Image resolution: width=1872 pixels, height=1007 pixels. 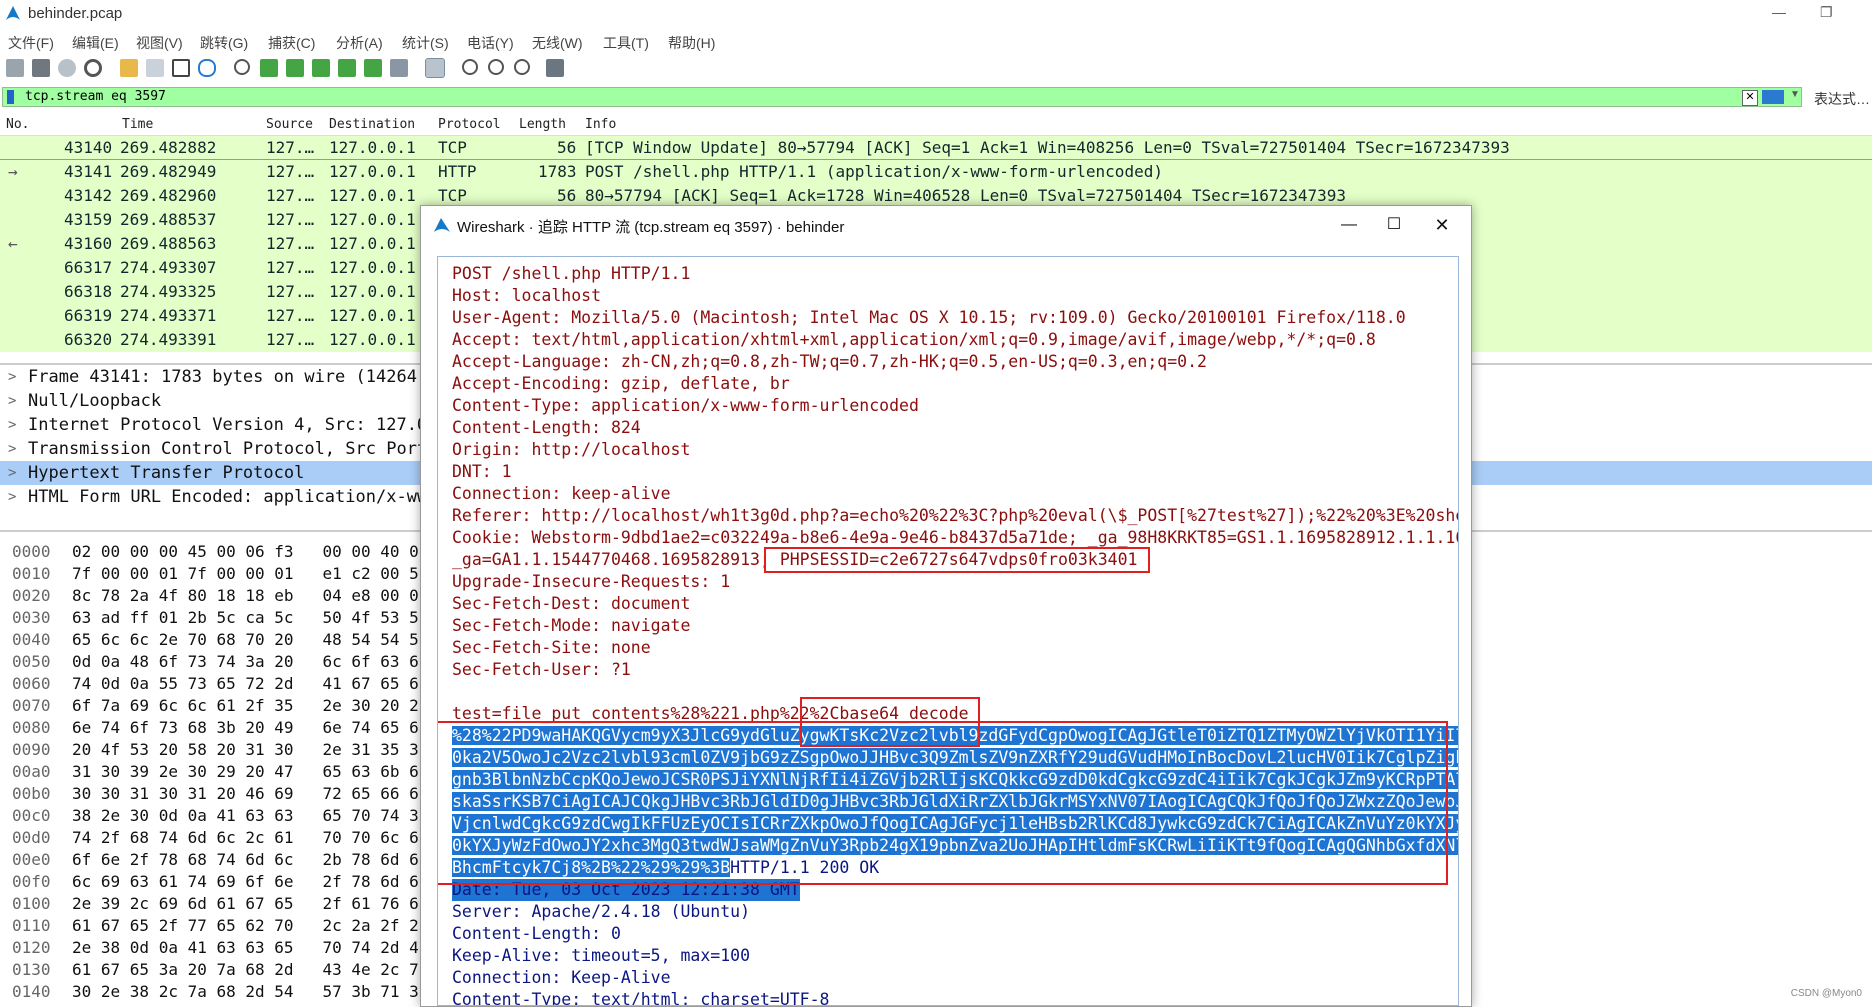 What do you see at coordinates (93, 68) in the screenshot?
I see `capture-options-icon` at bounding box center [93, 68].